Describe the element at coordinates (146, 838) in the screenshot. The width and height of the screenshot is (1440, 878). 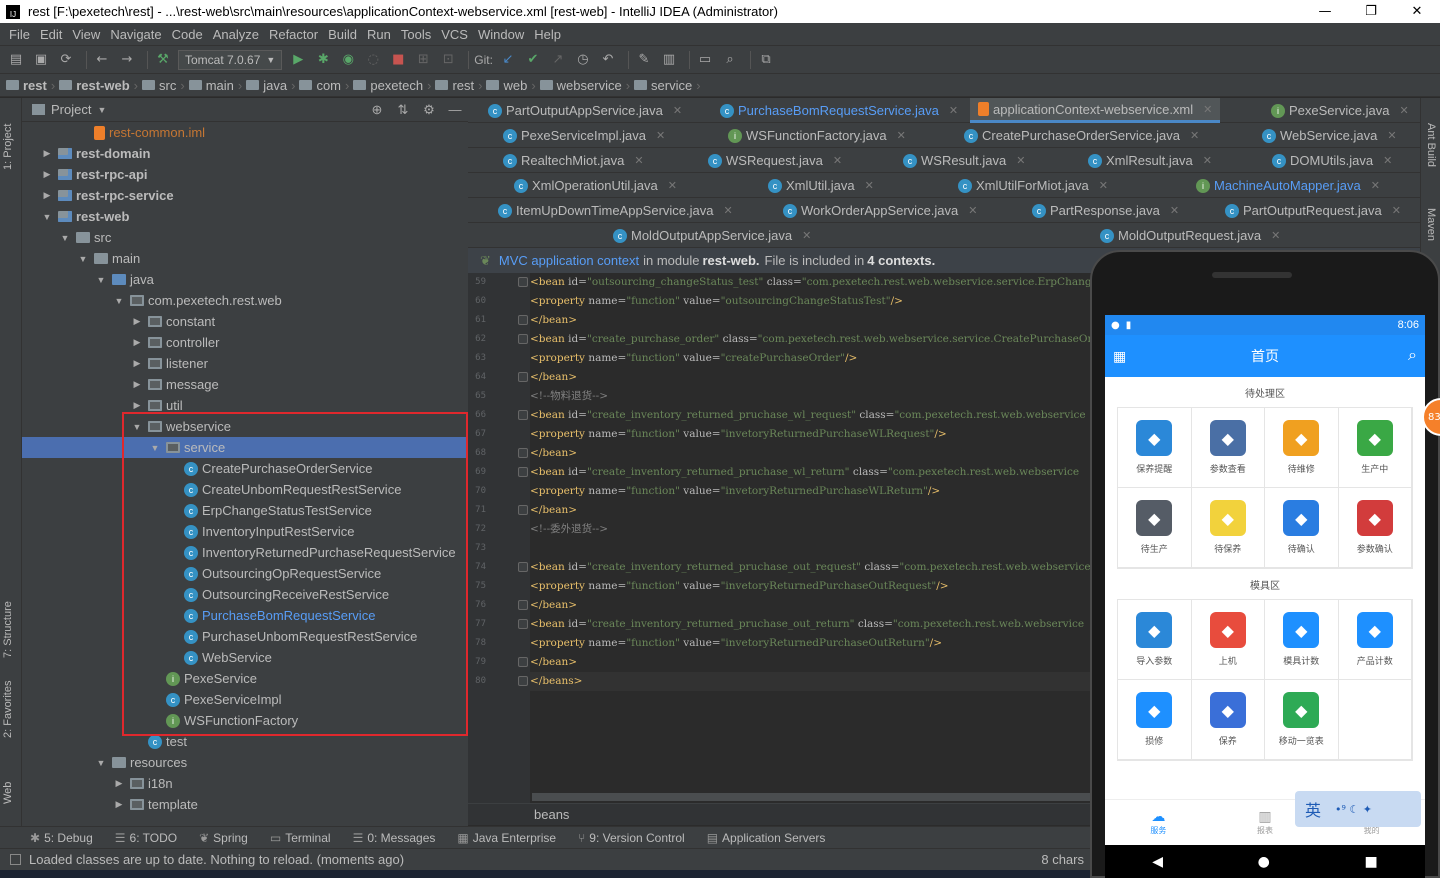
I see `tool-window-button: ☰ 6: TODO` at that location.